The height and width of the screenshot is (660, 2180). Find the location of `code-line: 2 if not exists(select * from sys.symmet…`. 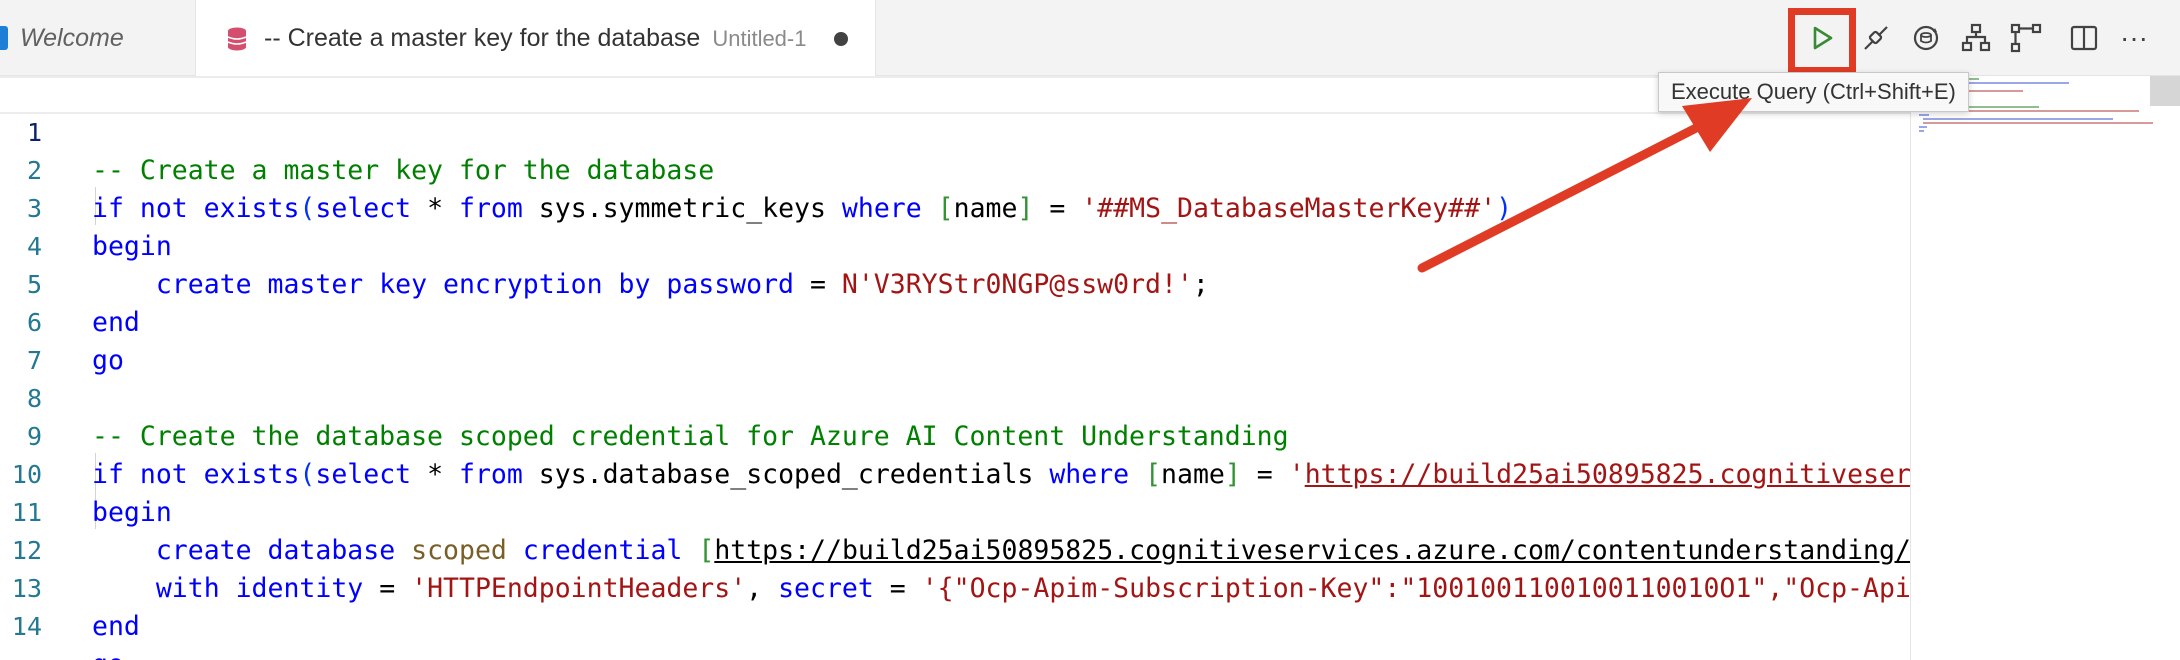

code-line: 2 if not exists(select * from sys.symmet… is located at coordinates (955, 169).